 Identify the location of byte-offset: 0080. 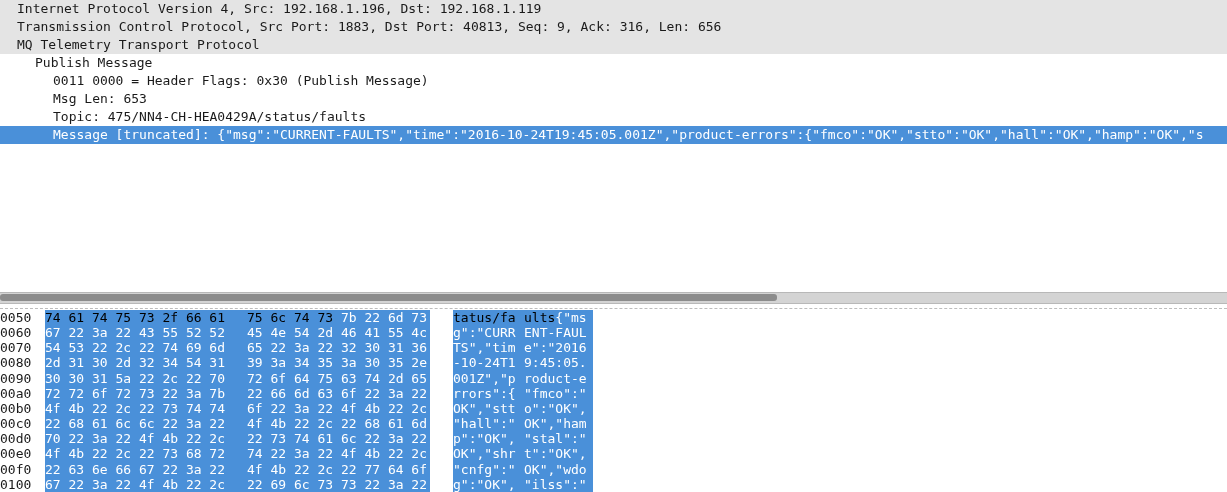
(16, 363).